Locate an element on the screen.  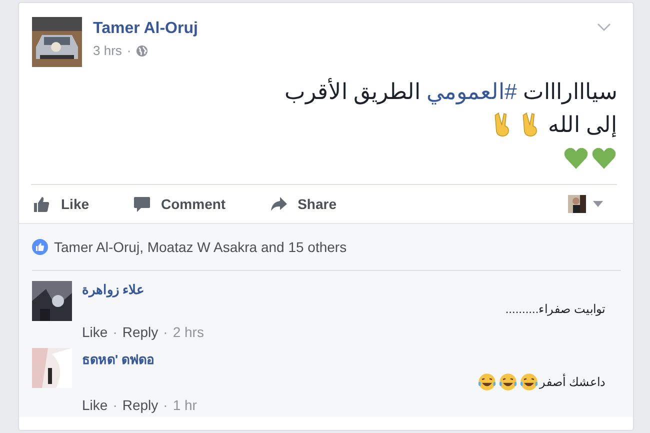
comment-text: داعشك أصفر is located at coordinates (572, 382).